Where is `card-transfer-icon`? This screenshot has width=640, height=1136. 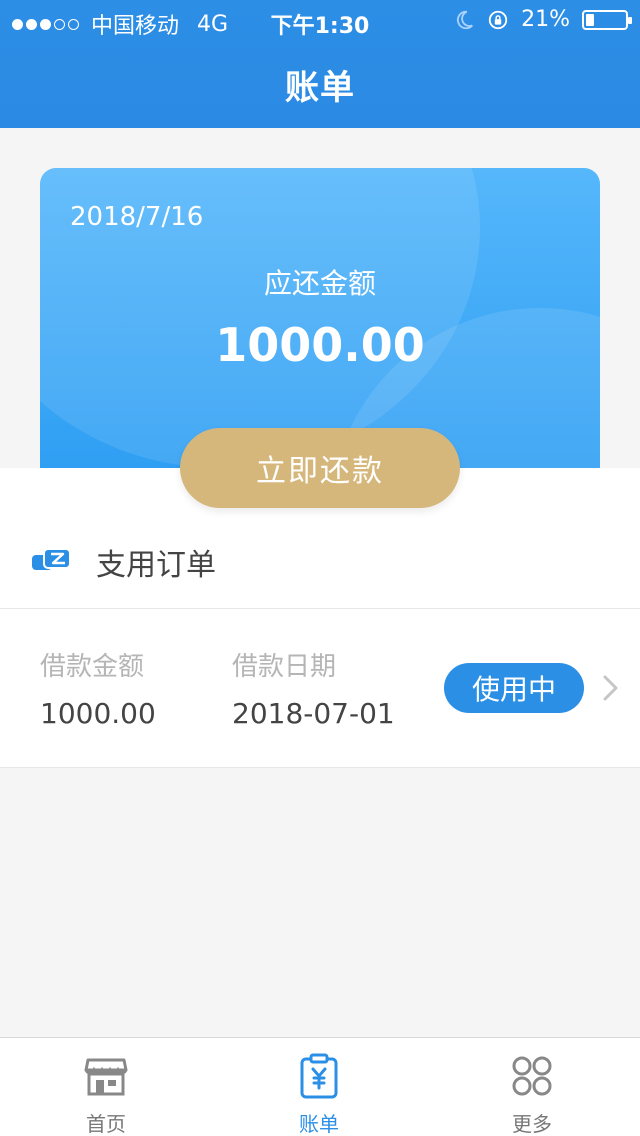 card-transfer-icon is located at coordinates (51, 559).